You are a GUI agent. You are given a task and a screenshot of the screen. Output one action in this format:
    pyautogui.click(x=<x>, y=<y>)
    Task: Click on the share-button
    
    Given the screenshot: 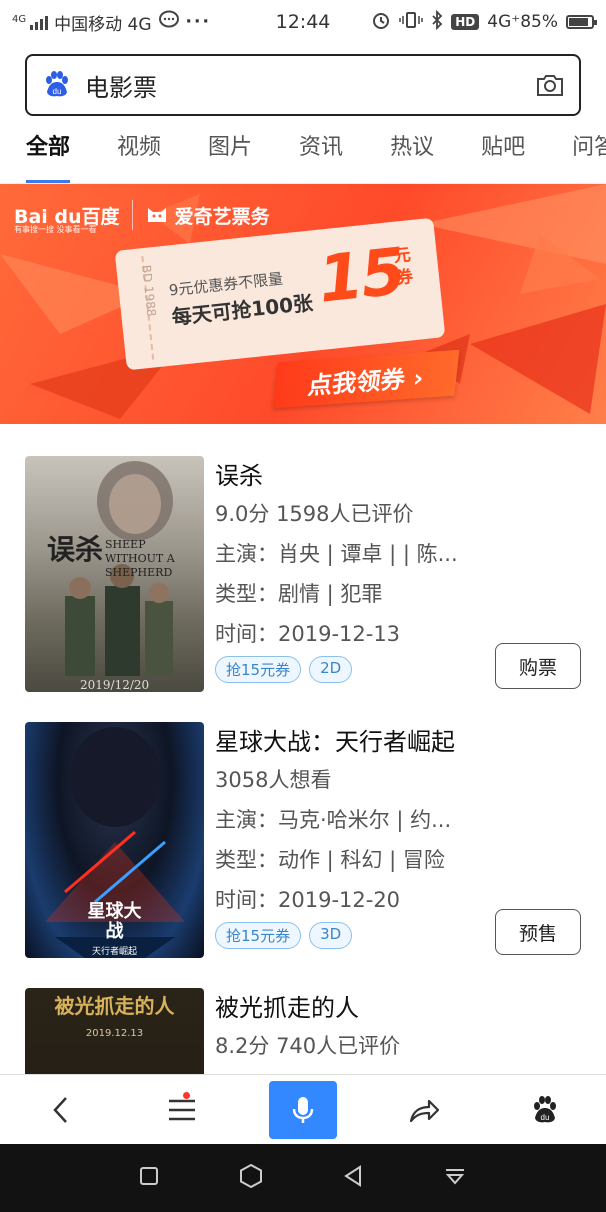 What is the action you would take?
    pyautogui.click(x=424, y=1110)
    